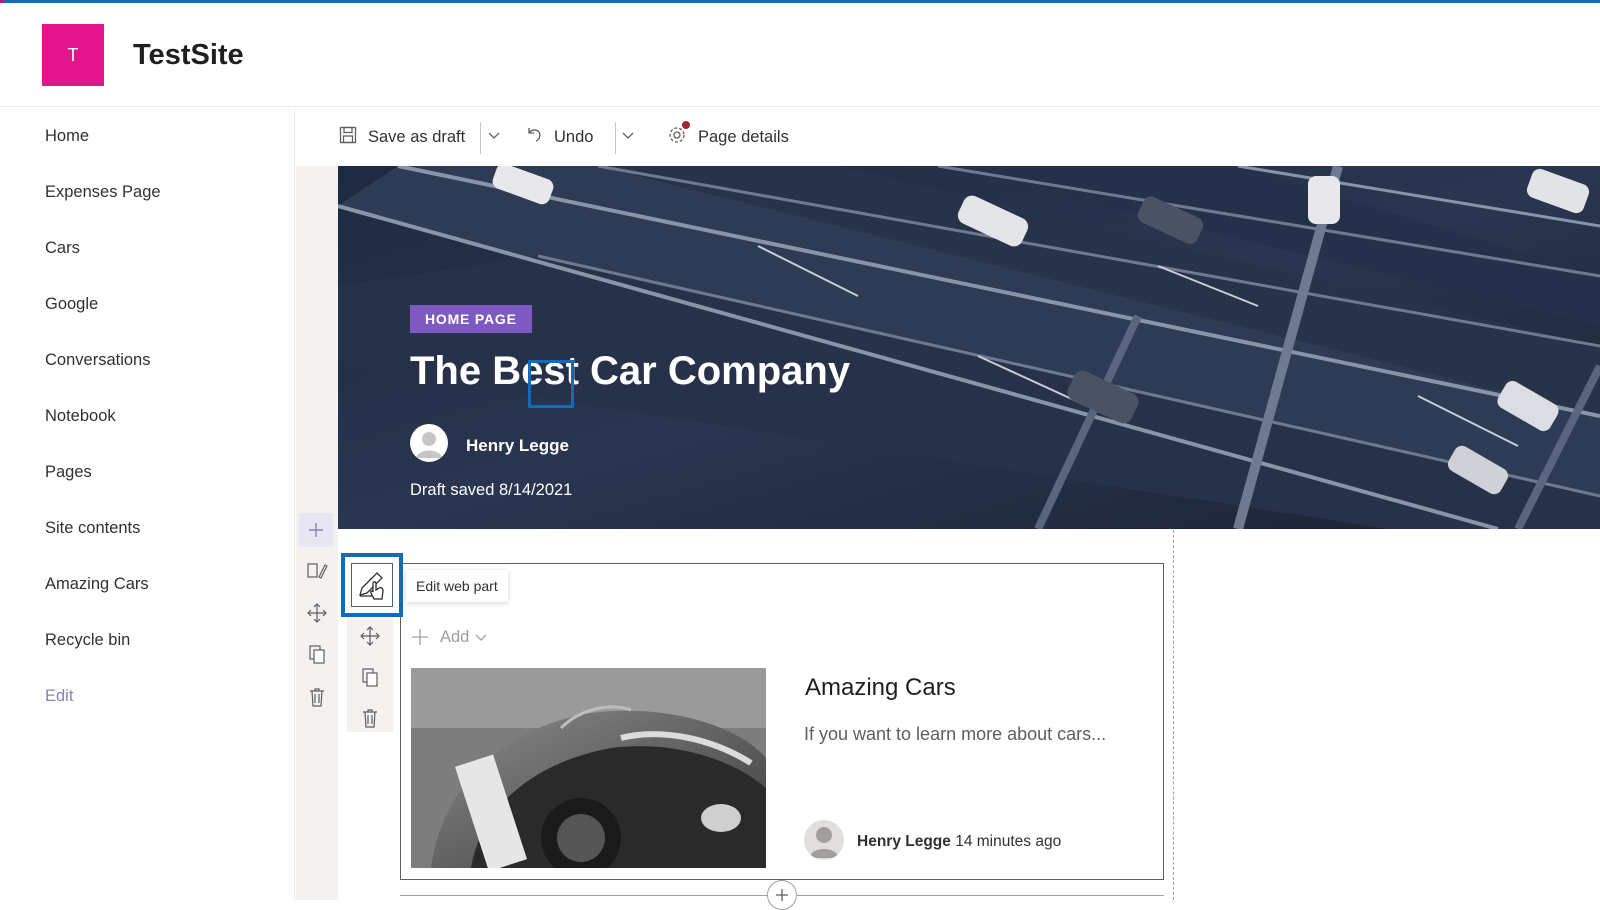  I want to click on move-web-part-button, so click(370, 636).